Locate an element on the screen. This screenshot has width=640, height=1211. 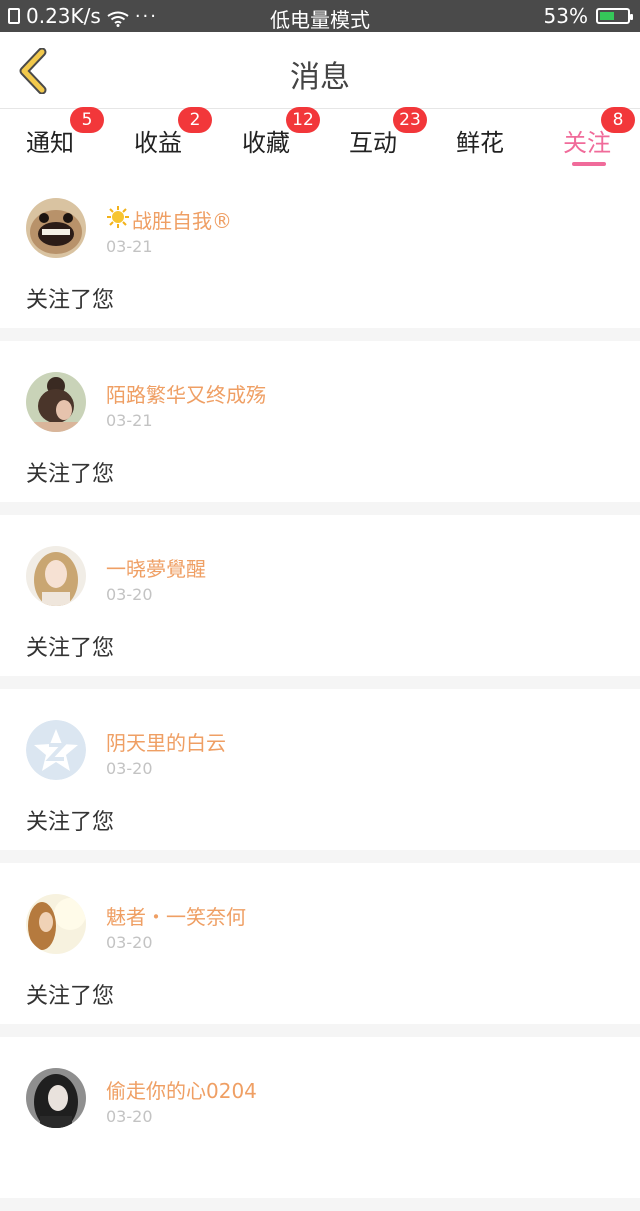
unread-badge: 23 is located at coordinates (410, 120).